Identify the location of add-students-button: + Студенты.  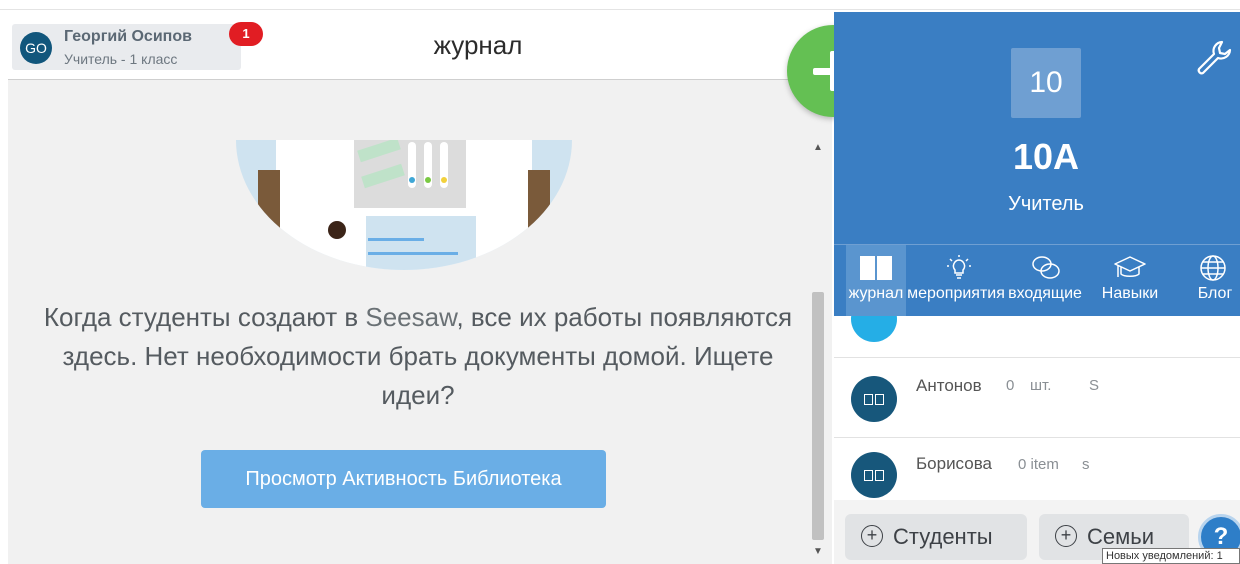
(936, 537).